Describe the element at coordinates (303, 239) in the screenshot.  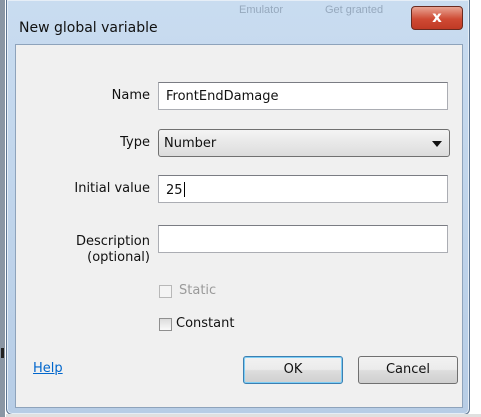
I see `description-input` at that location.